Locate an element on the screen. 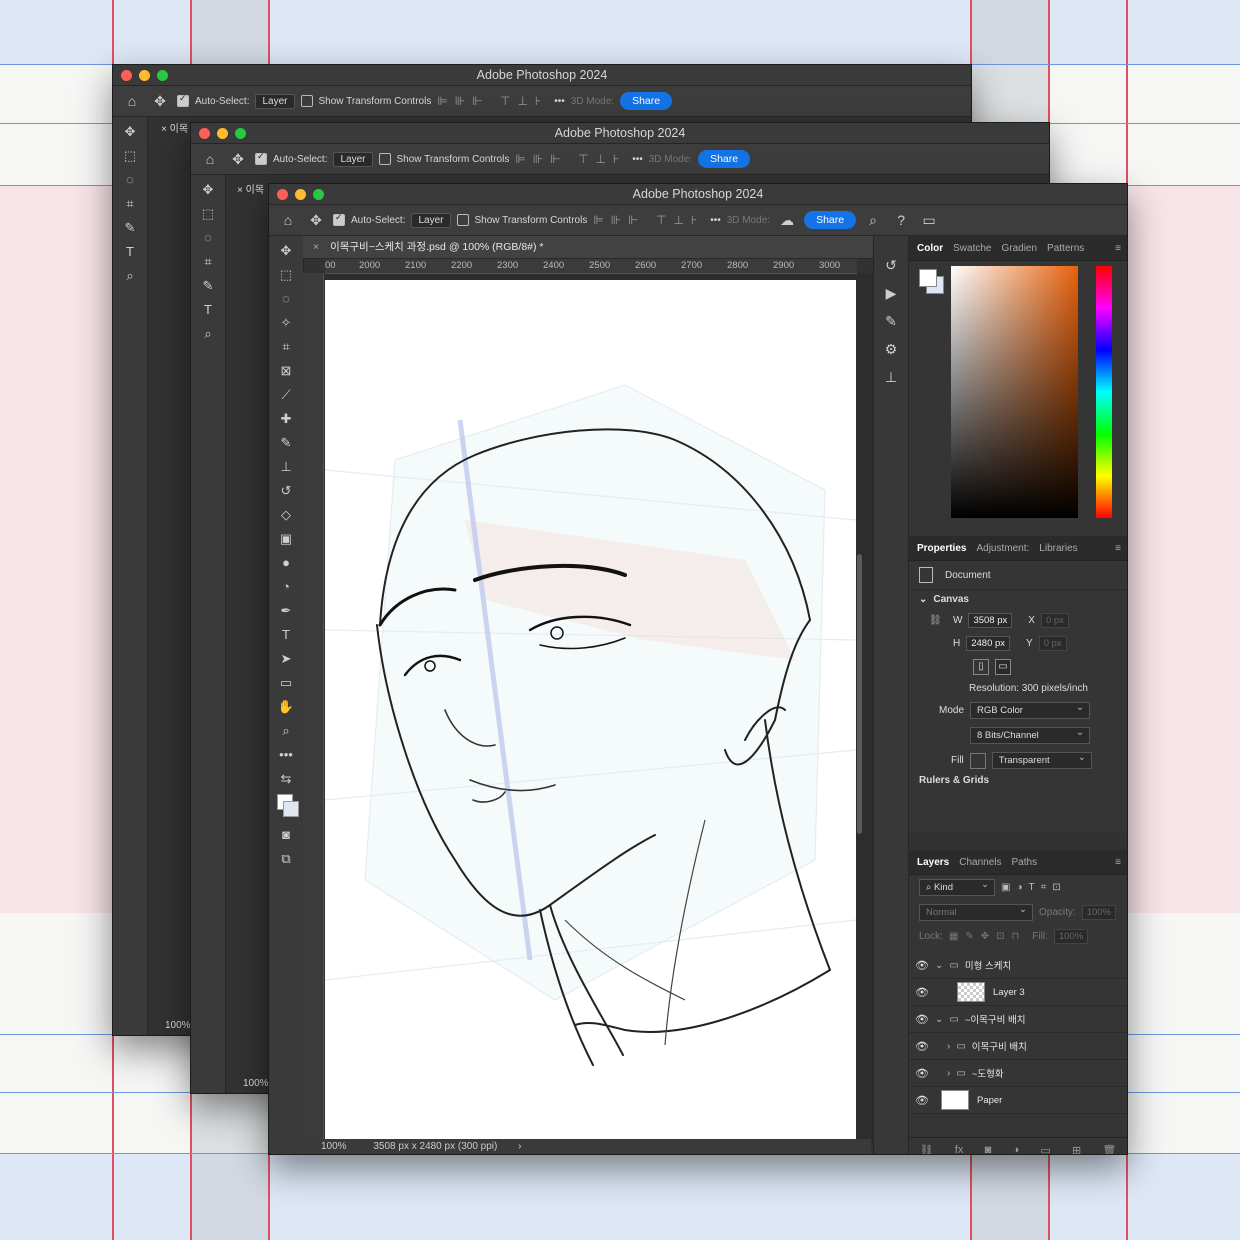 The height and width of the screenshot is (1240, 1240). eraser-tool-icon: ◇ is located at coordinates (286, 515).